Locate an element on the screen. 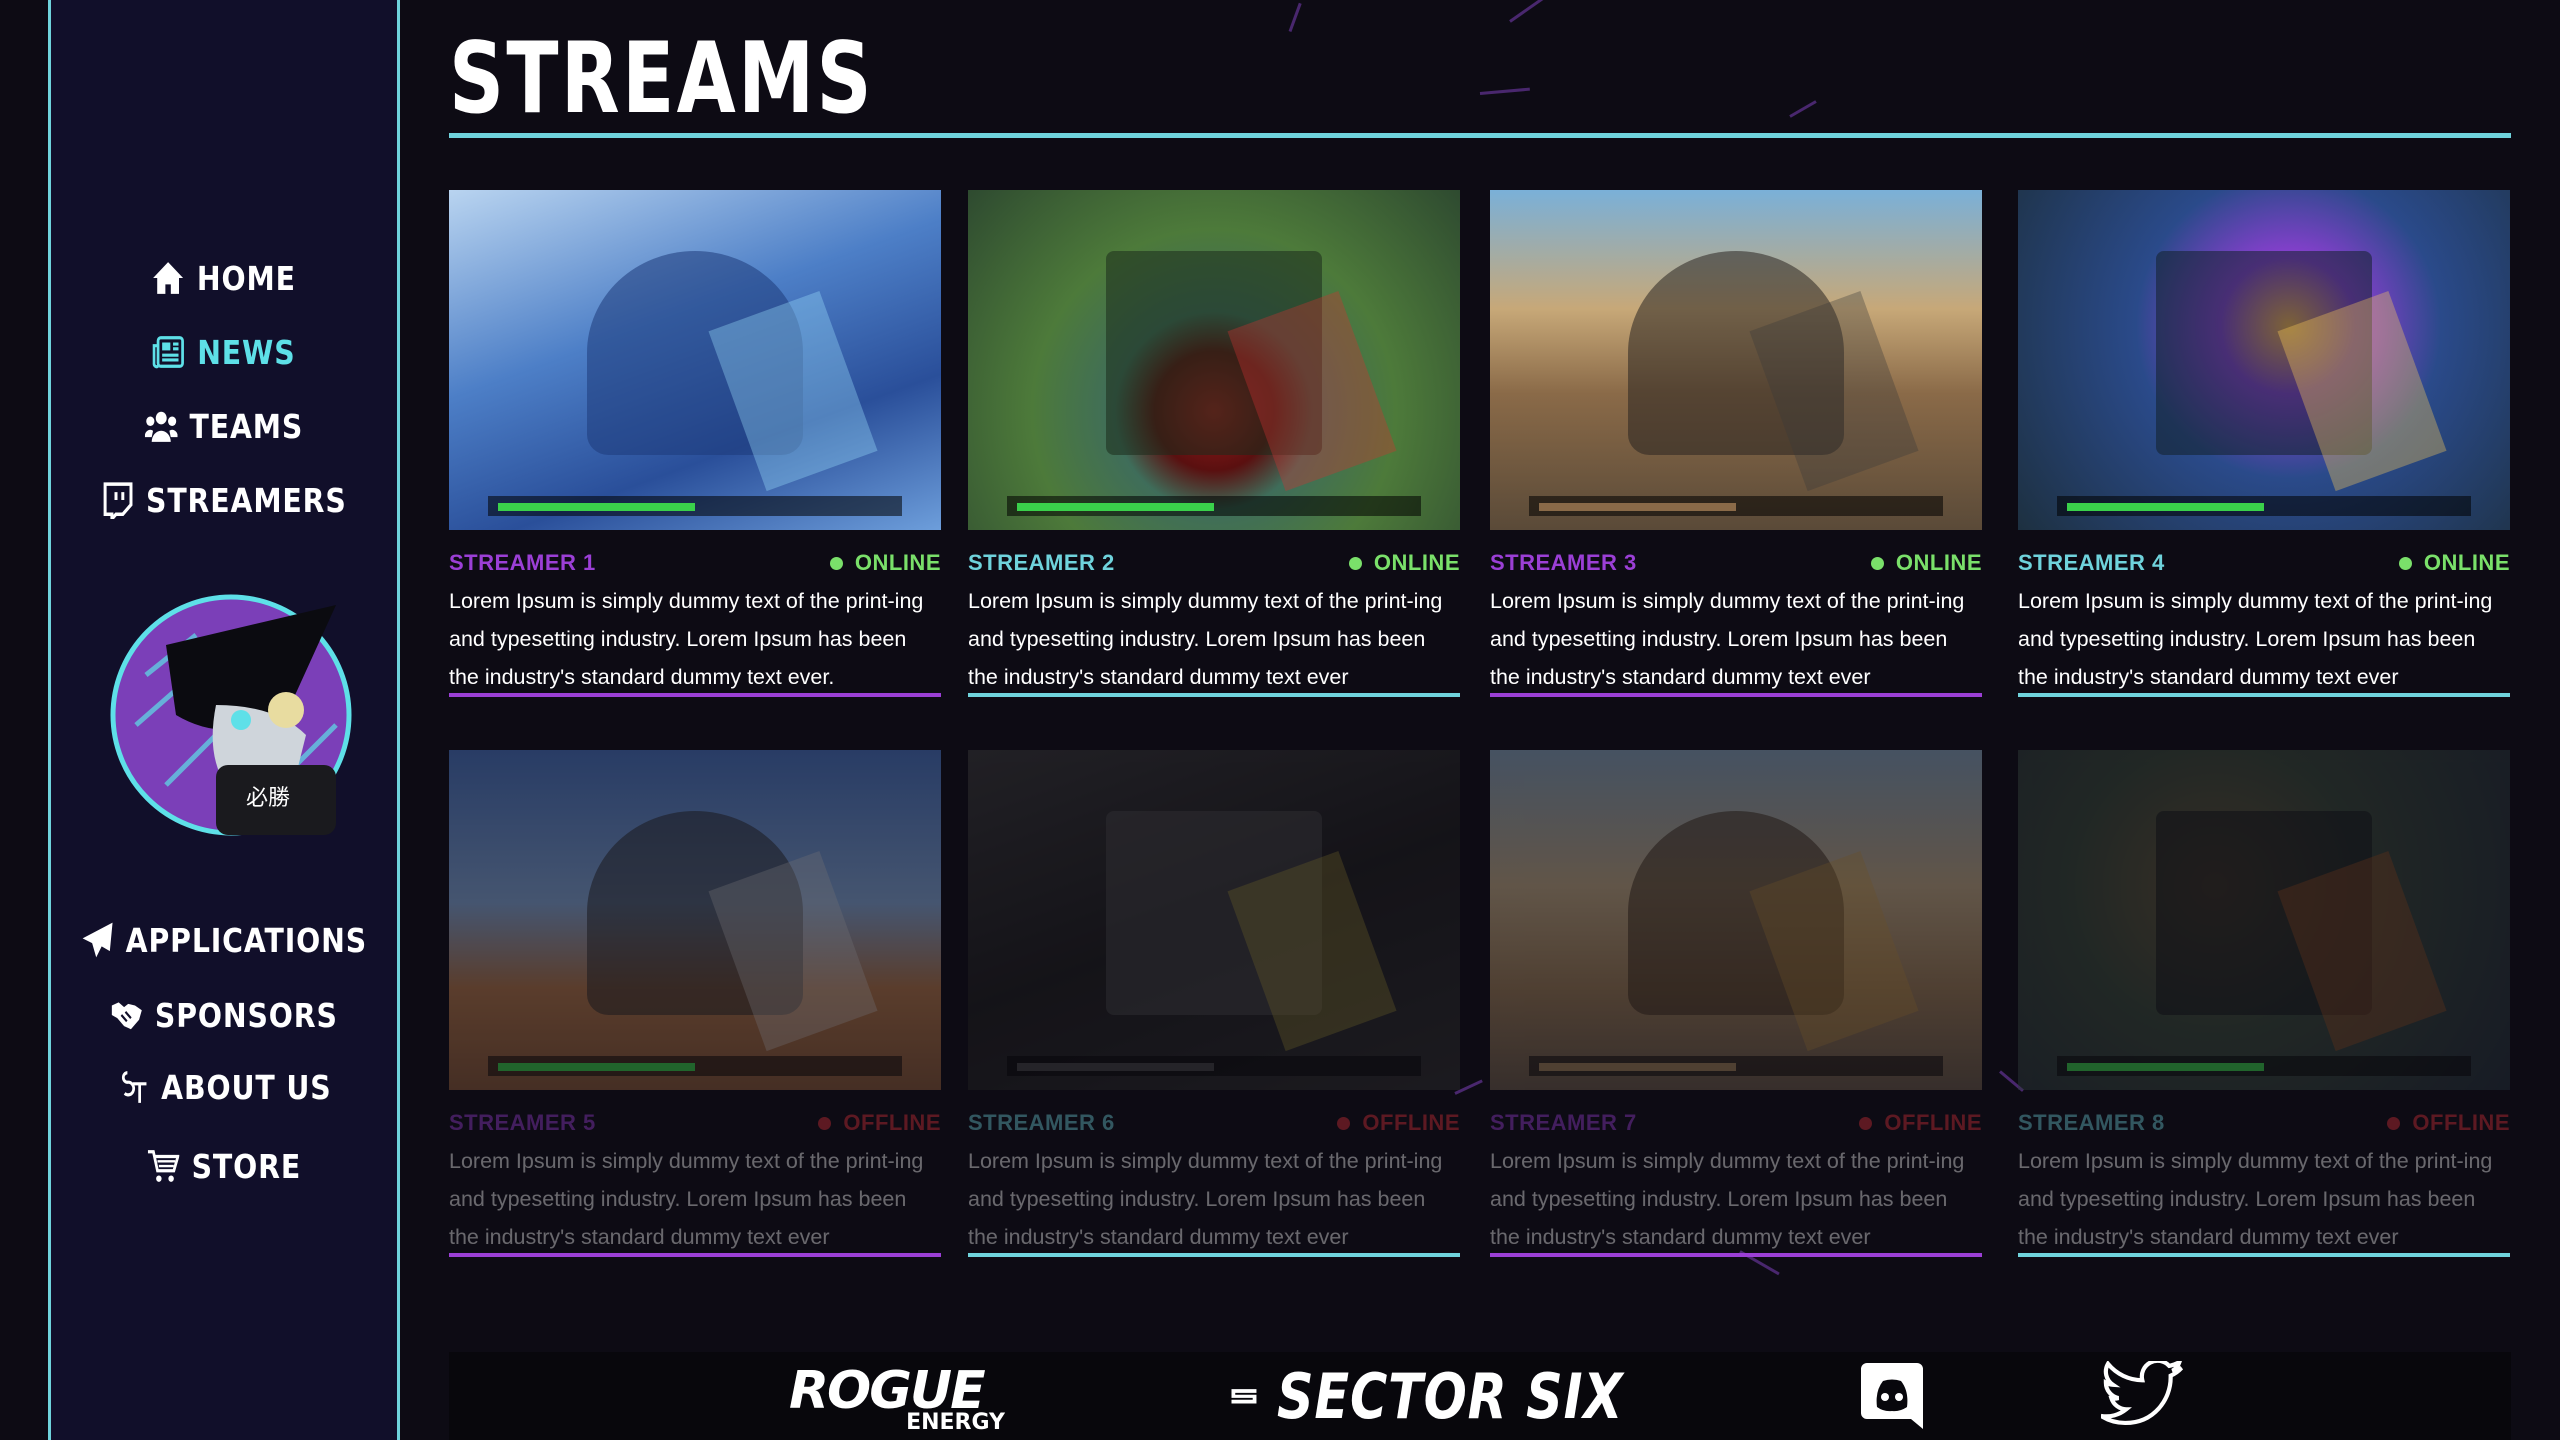  stream-card-header: STREAMER 5 OFFLINE is located at coordinates (695, 1125).